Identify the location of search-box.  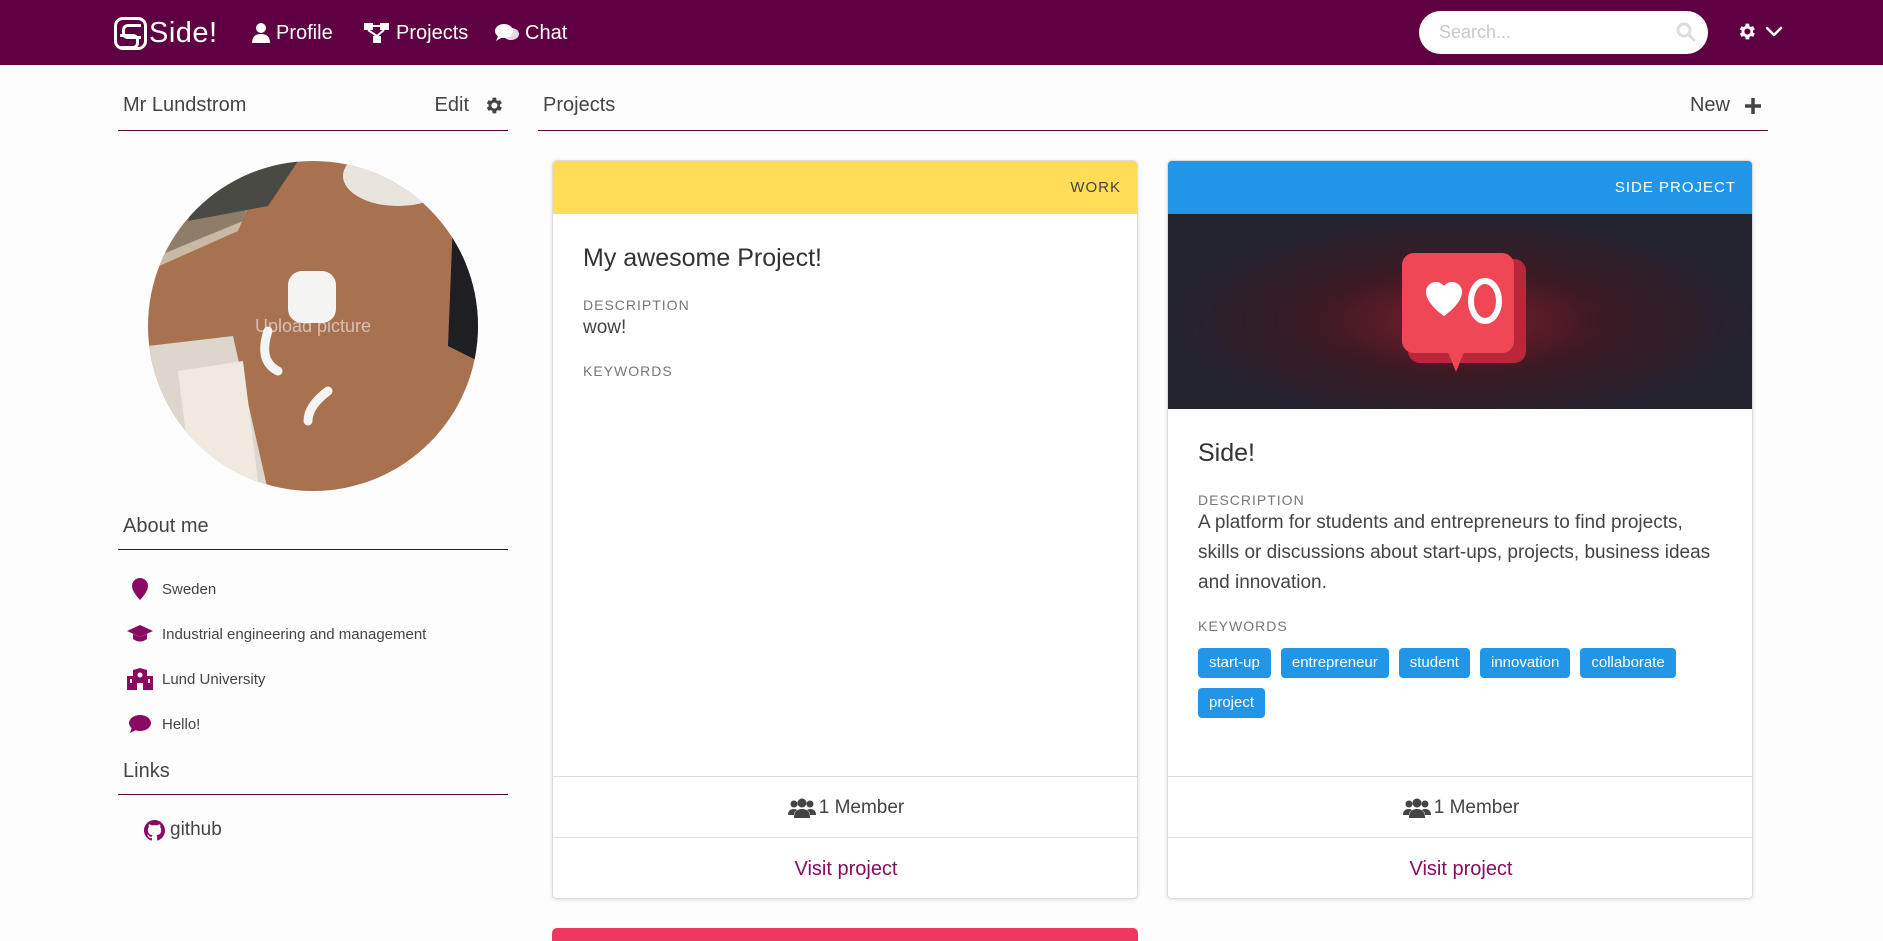
(1563, 32).